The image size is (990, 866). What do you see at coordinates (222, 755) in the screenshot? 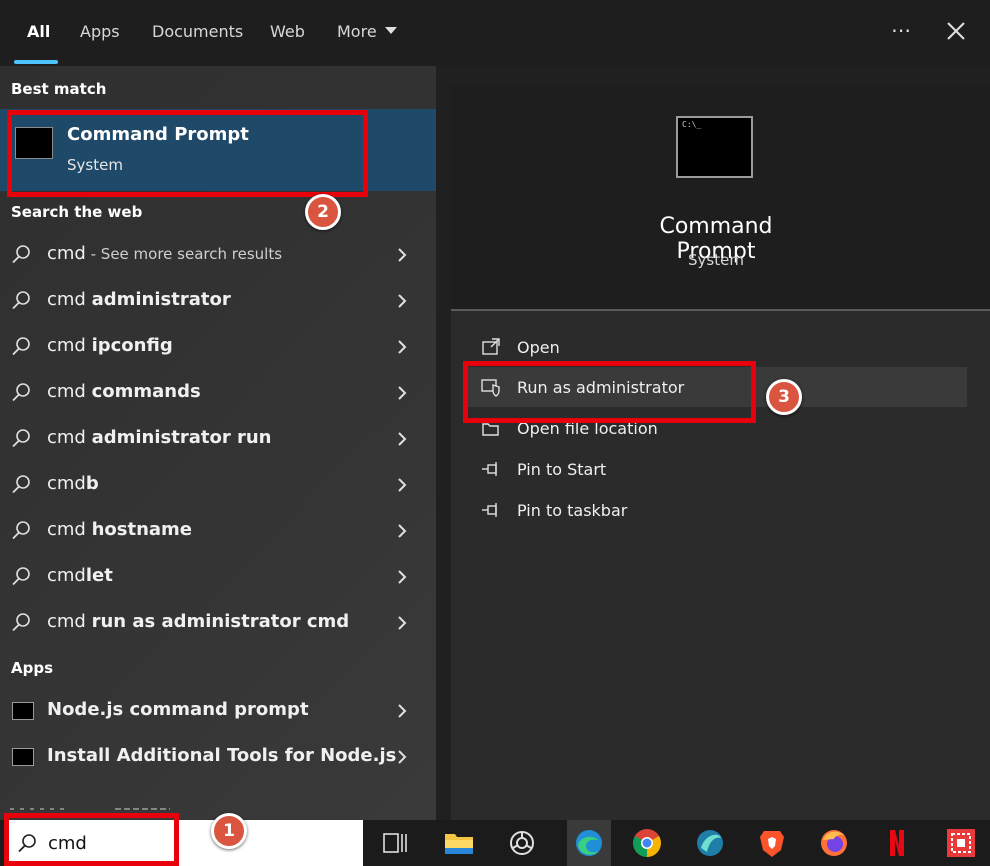
I see `app-result-label: Install Additional Tools for Node.js` at bounding box center [222, 755].